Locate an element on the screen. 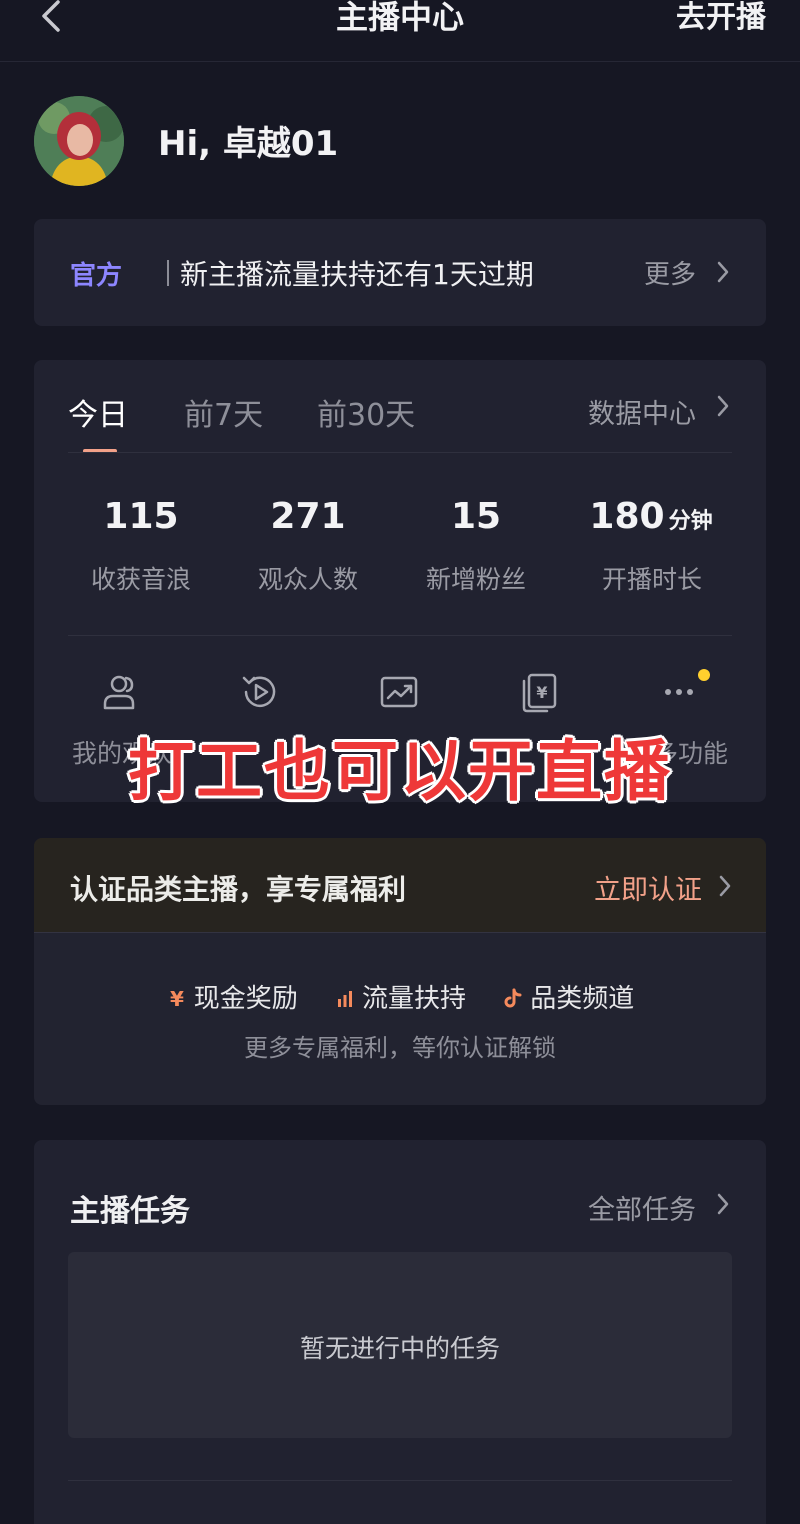 The image size is (800, 1524). earnings-button: ¥ is located at coordinates (539, 692).